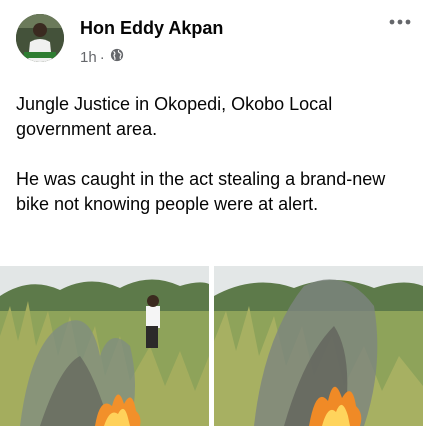  I want to click on avatar-image, so click(40, 38).